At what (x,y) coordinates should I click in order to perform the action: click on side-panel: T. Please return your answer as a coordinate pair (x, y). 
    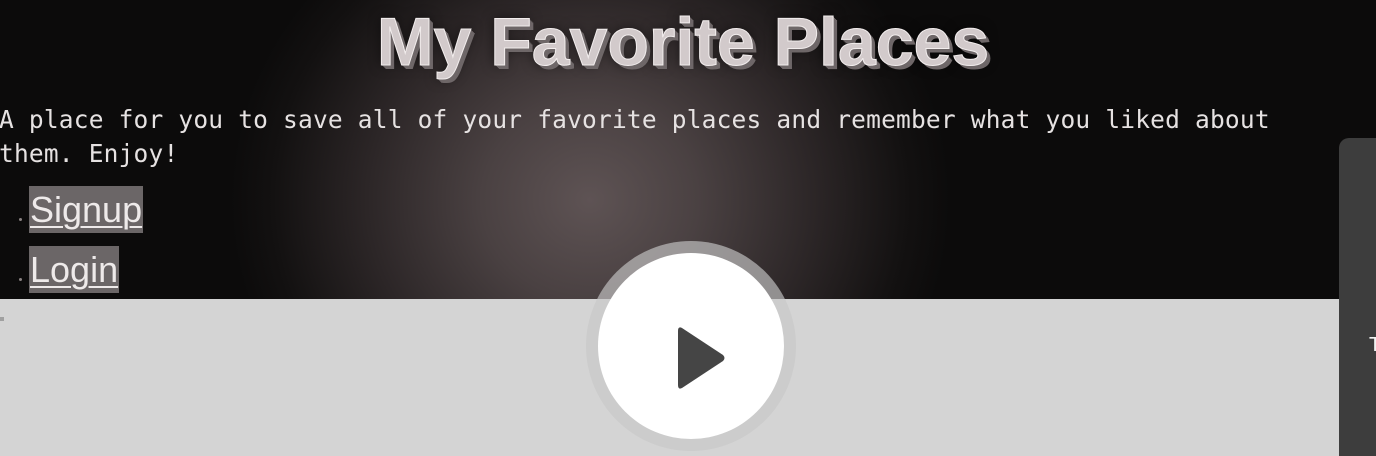
    Looking at the image, I should click on (1357, 297).